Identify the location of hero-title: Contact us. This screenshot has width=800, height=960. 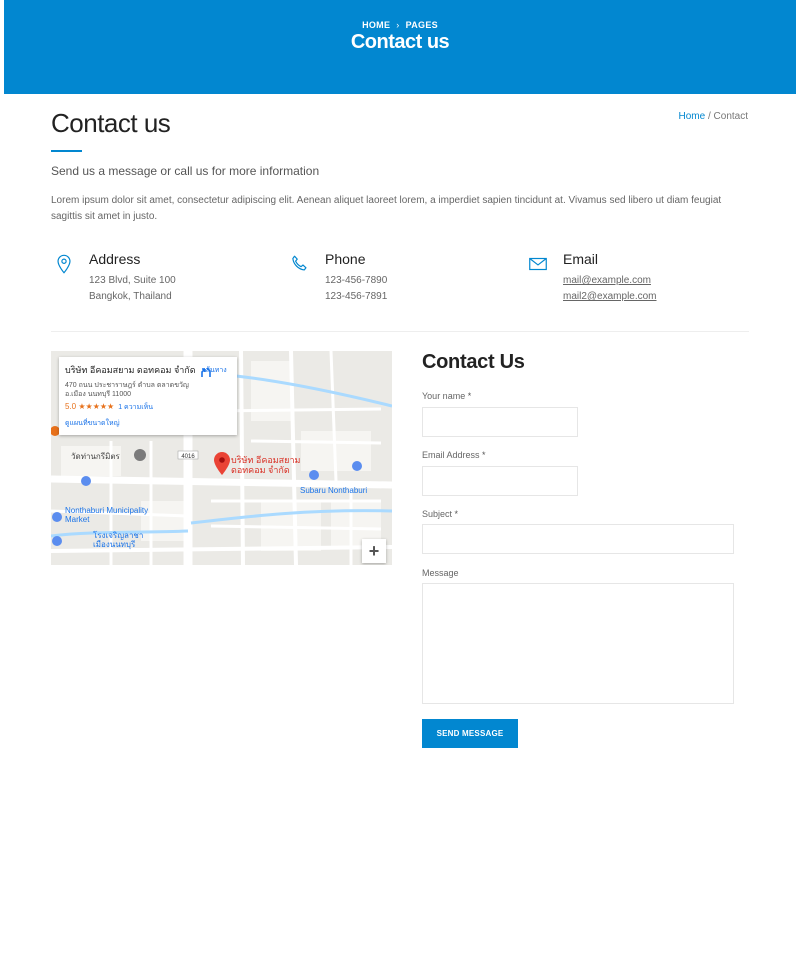
(400, 42).